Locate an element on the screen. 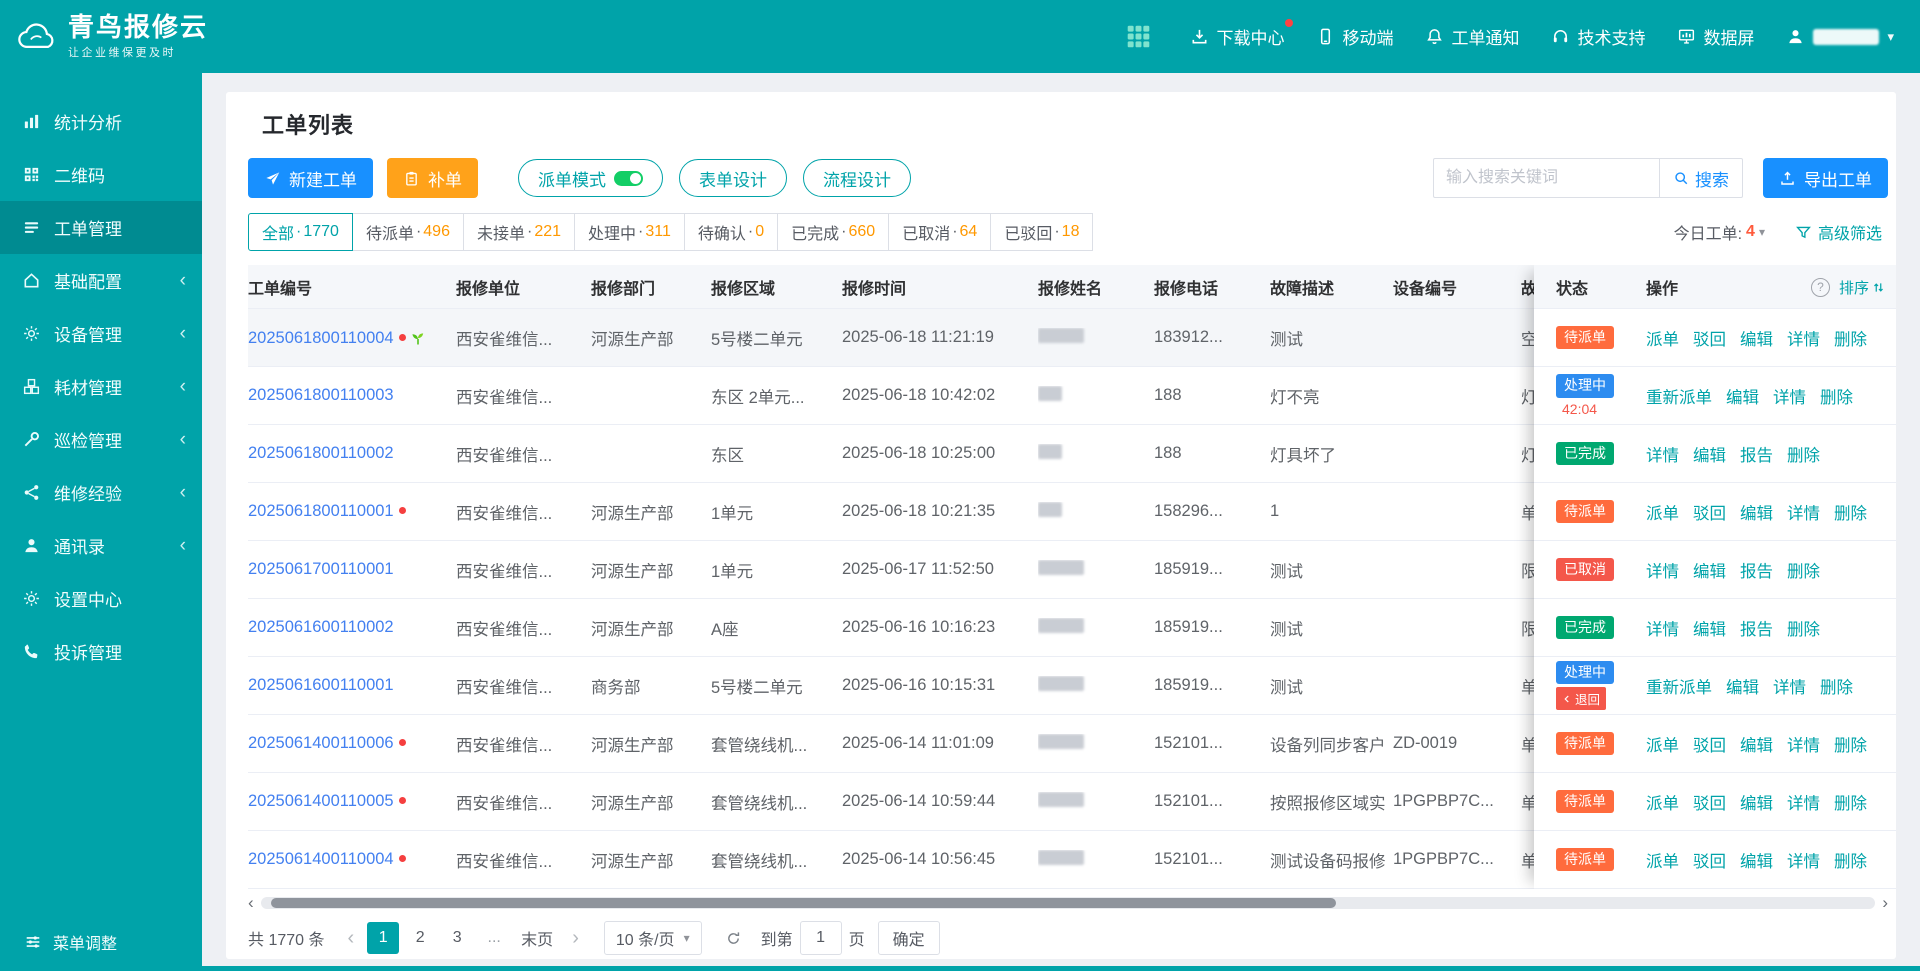 Image resolution: width=1920 pixels, height=971 pixels. apps-grid-icon is located at coordinates (1138, 36).